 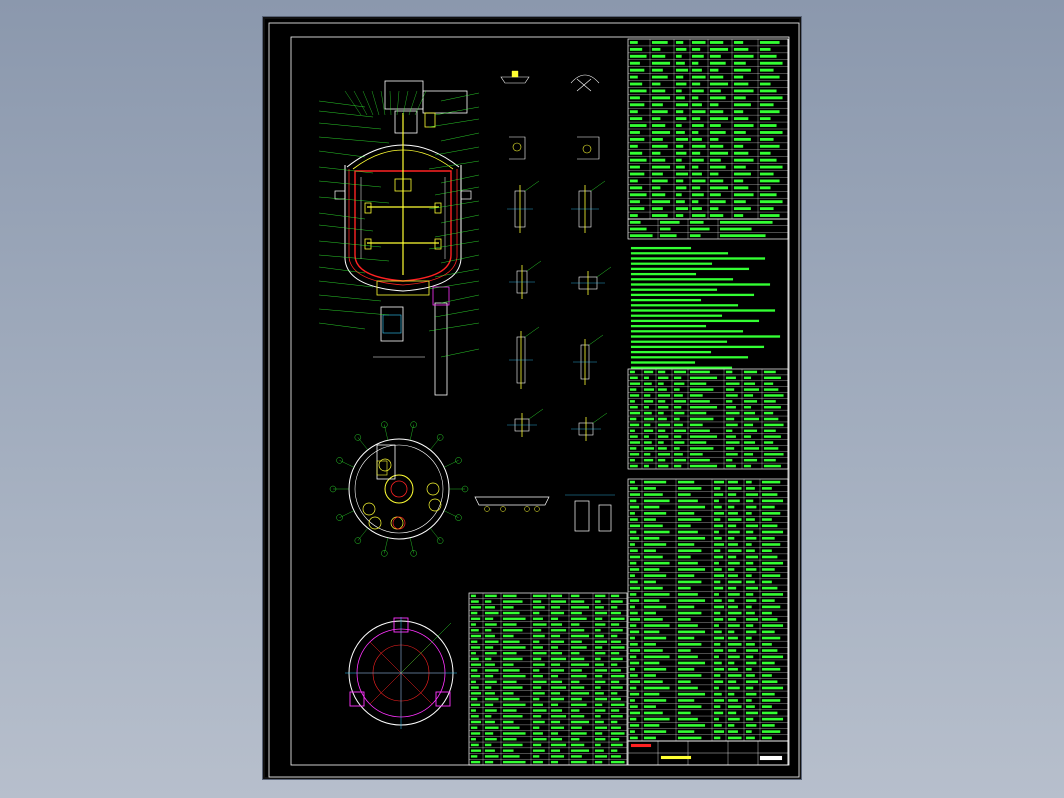 What do you see at coordinates (705, 307) in the screenshot?
I see `technical-requirements-text` at bounding box center [705, 307].